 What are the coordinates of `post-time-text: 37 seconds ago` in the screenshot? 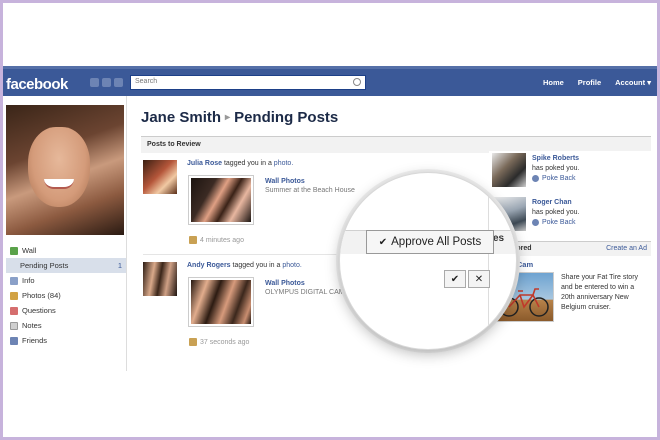 It's located at (225, 342).